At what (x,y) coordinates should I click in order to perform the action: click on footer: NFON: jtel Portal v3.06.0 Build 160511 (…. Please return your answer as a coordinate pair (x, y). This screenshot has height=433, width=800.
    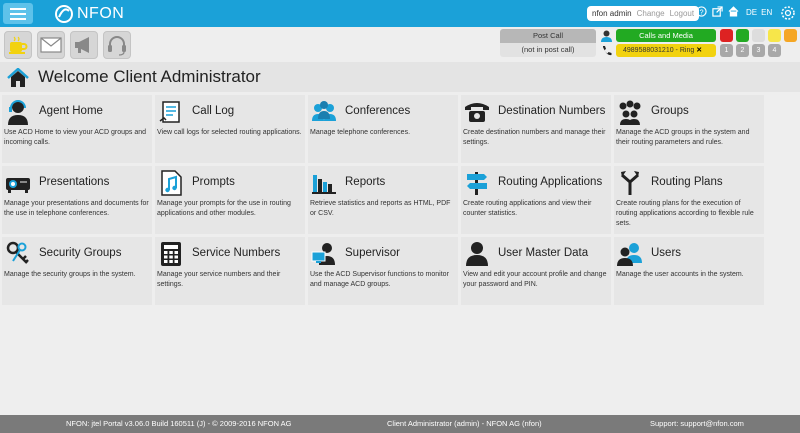
    Looking at the image, I should click on (400, 424).